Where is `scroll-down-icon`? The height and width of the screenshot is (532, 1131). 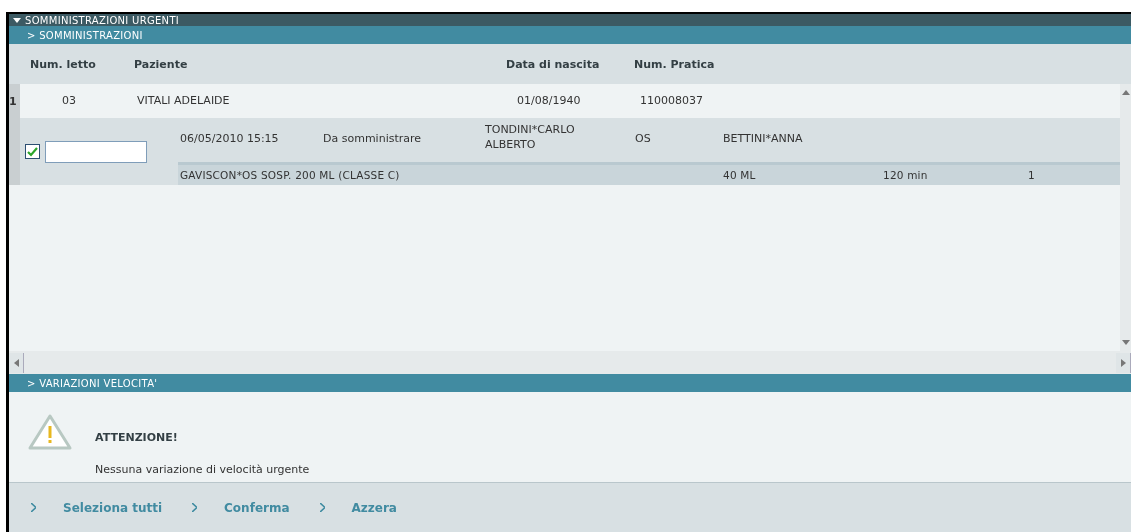 scroll-down-icon is located at coordinates (1125, 342).